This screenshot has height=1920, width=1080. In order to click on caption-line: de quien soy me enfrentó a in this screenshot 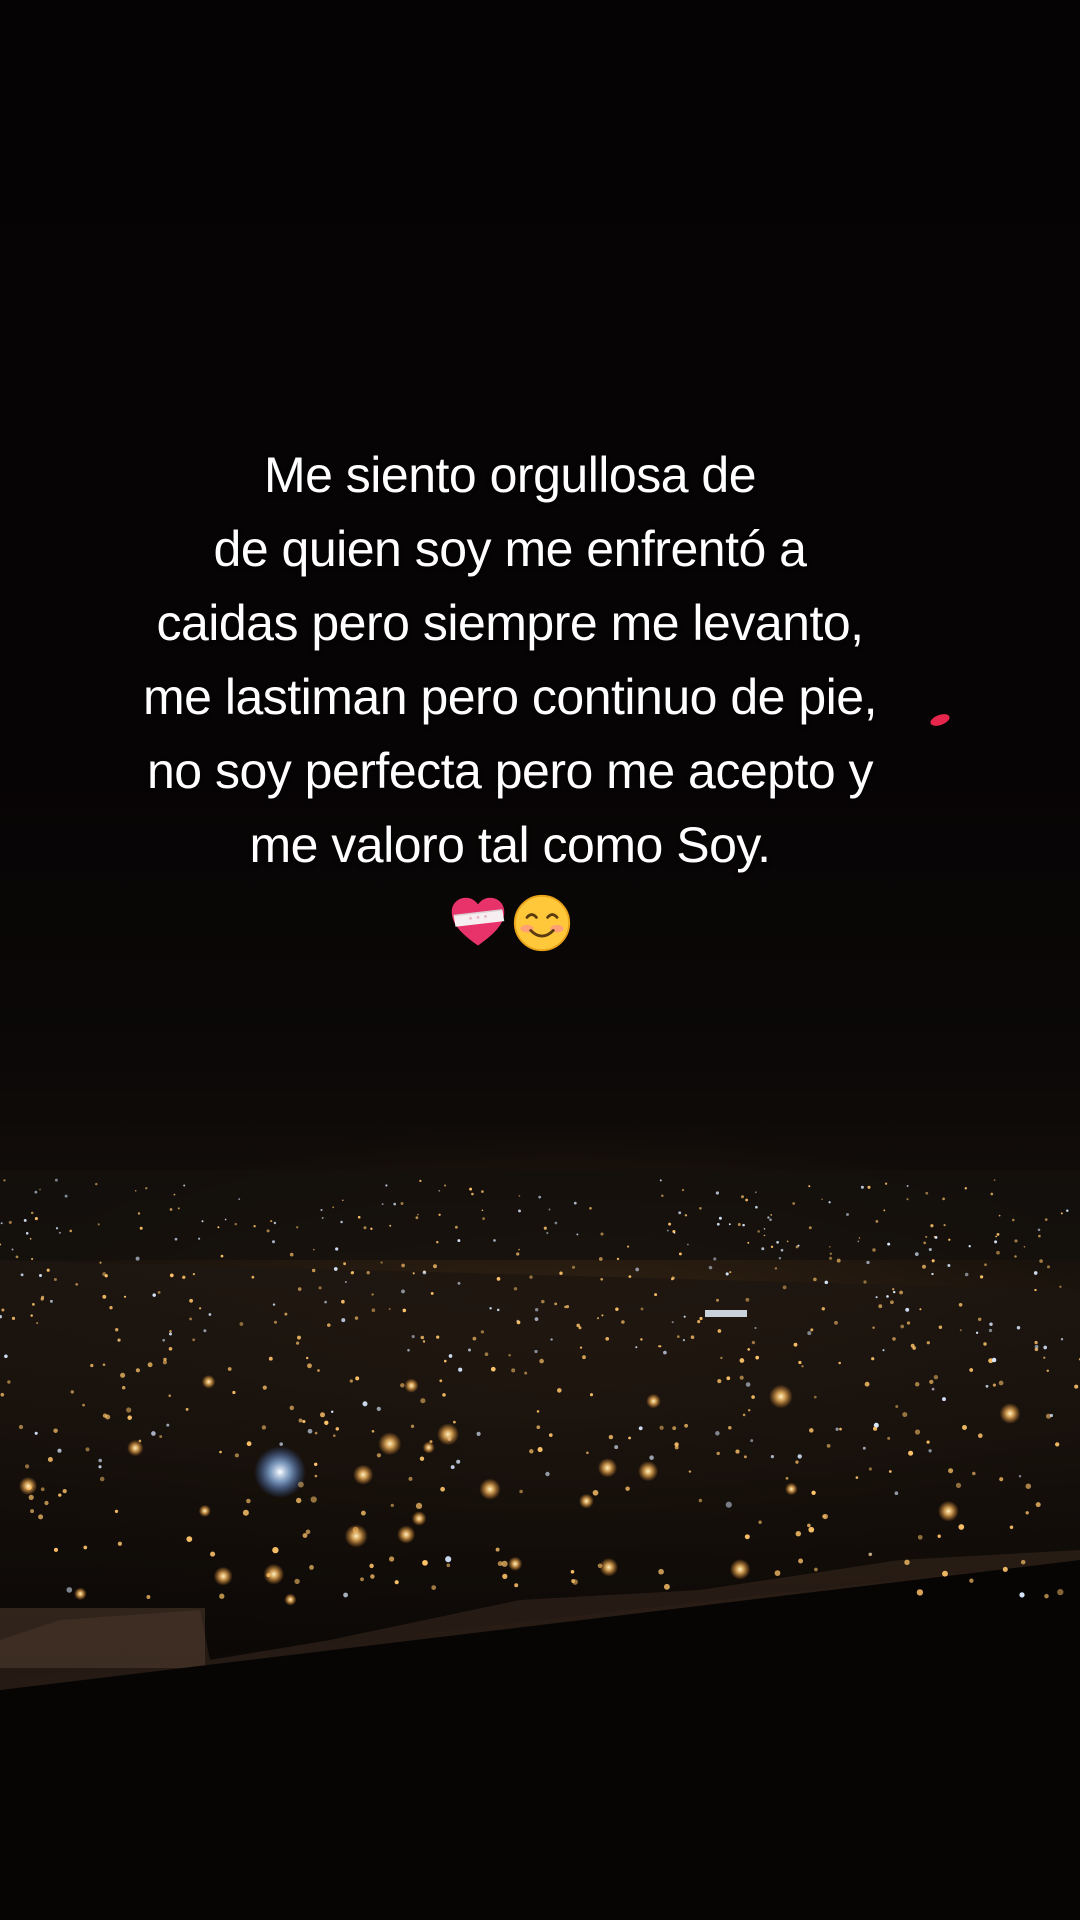, I will do `click(510, 549)`.